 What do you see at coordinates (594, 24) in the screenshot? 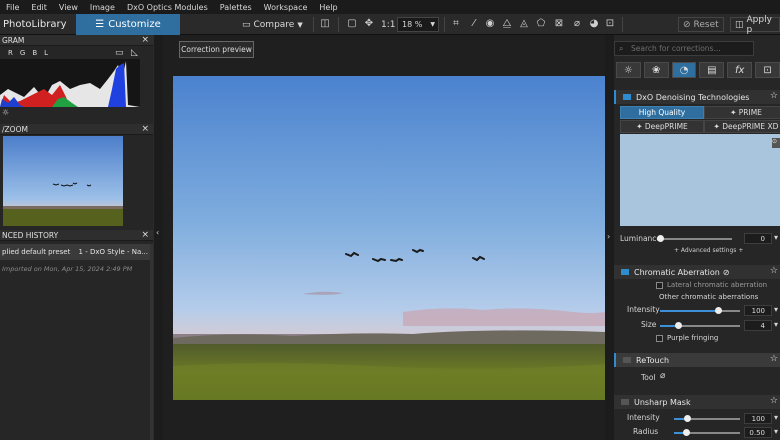
I see `eye-icon: ◕` at bounding box center [594, 24].